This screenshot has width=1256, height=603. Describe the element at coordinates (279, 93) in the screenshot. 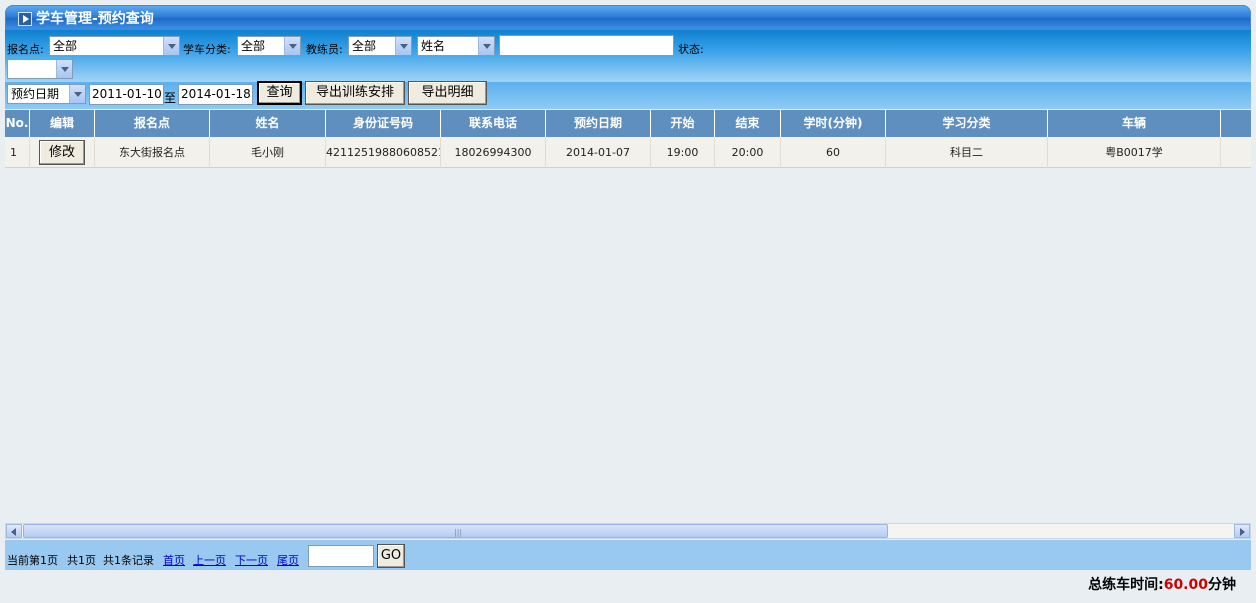

I see `query-button: 查询` at that location.